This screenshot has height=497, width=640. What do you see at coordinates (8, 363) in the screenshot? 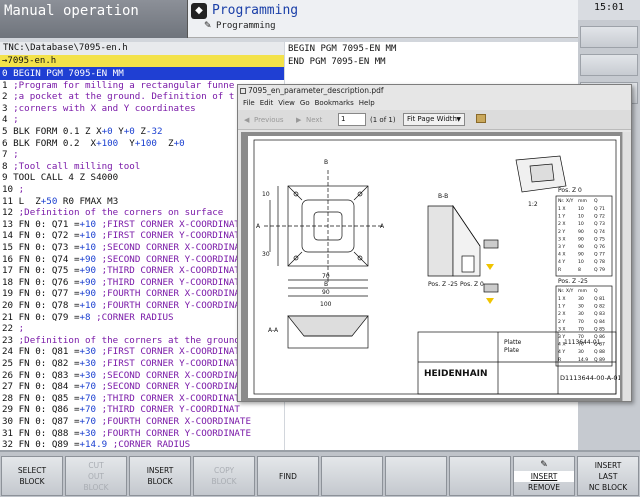
I see `line-number: 25` at bounding box center [8, 363].